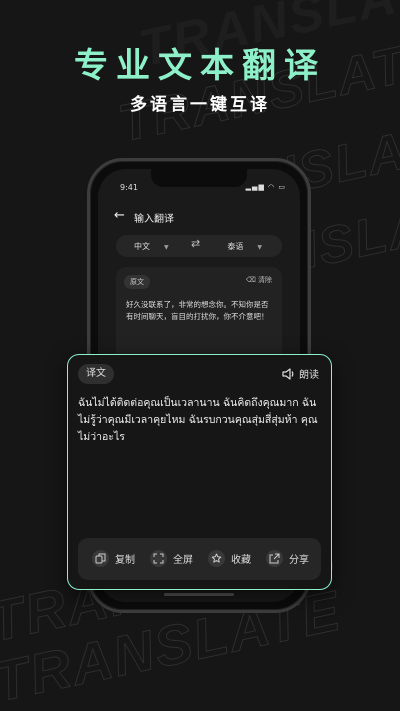 The image size is (400, 711). What do you see at coordinates (197, 310) in the screenshot?
I see `source-text: 好久没联系了，非常的想念你。不知你是否有时间聊天，盲目的打扰你，你不介意吧！` at bounding box center [197, 310].